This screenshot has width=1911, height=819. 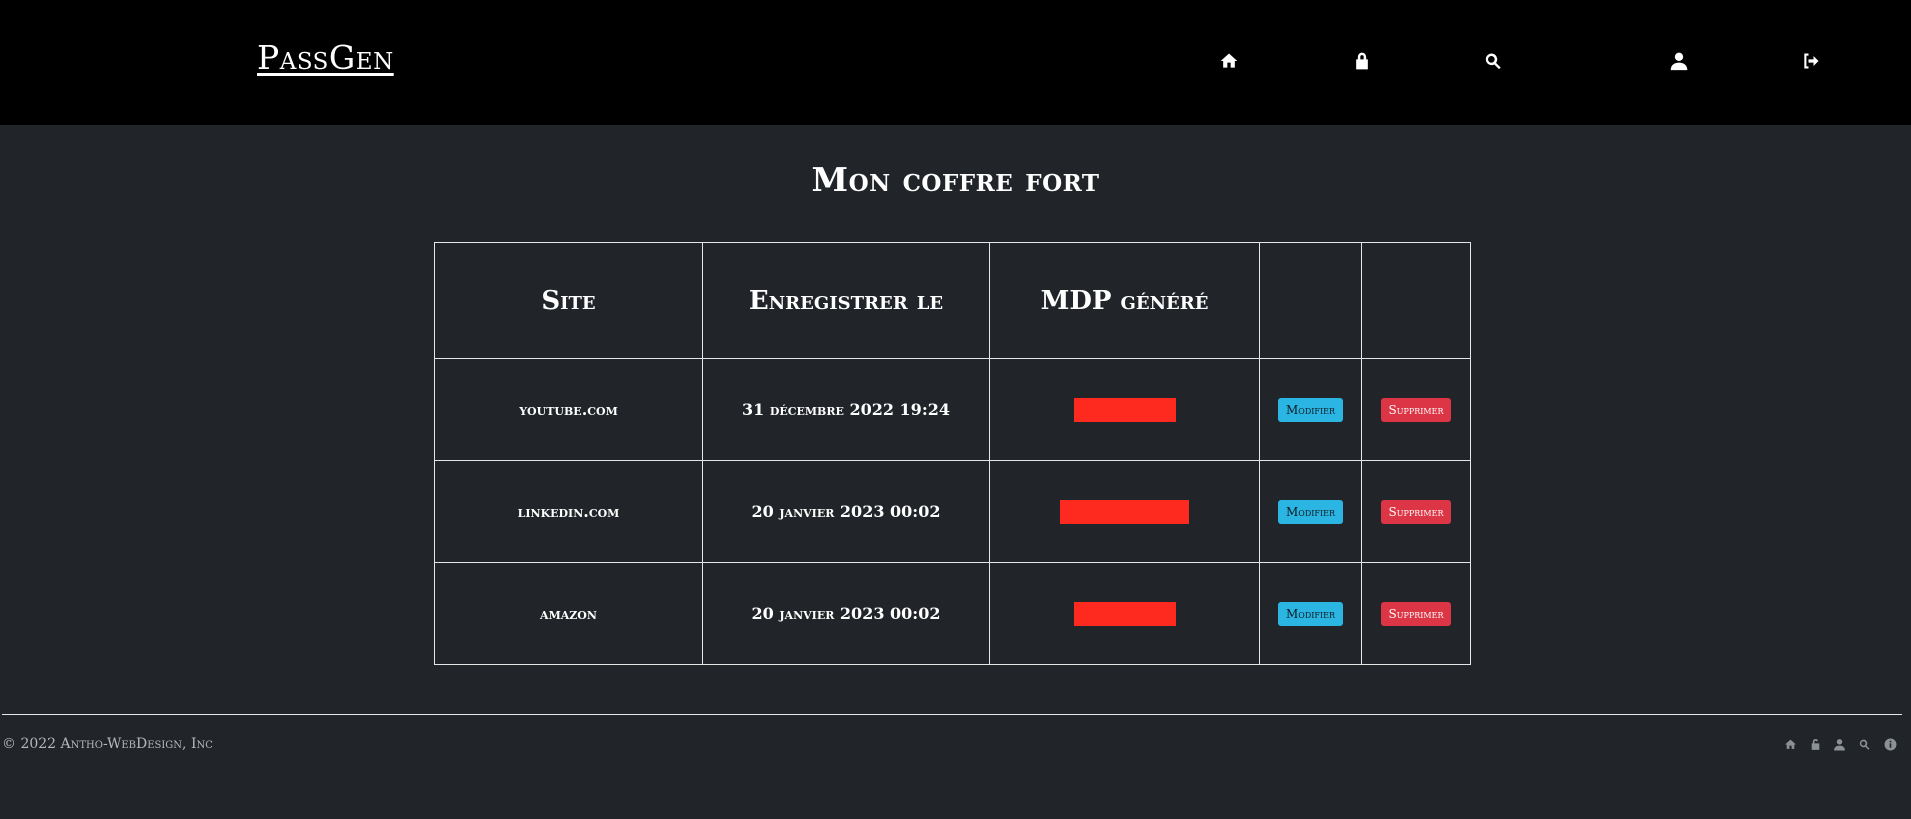 I want to click on column-header-date: Enregistrer le, so click(x=846, y=300).